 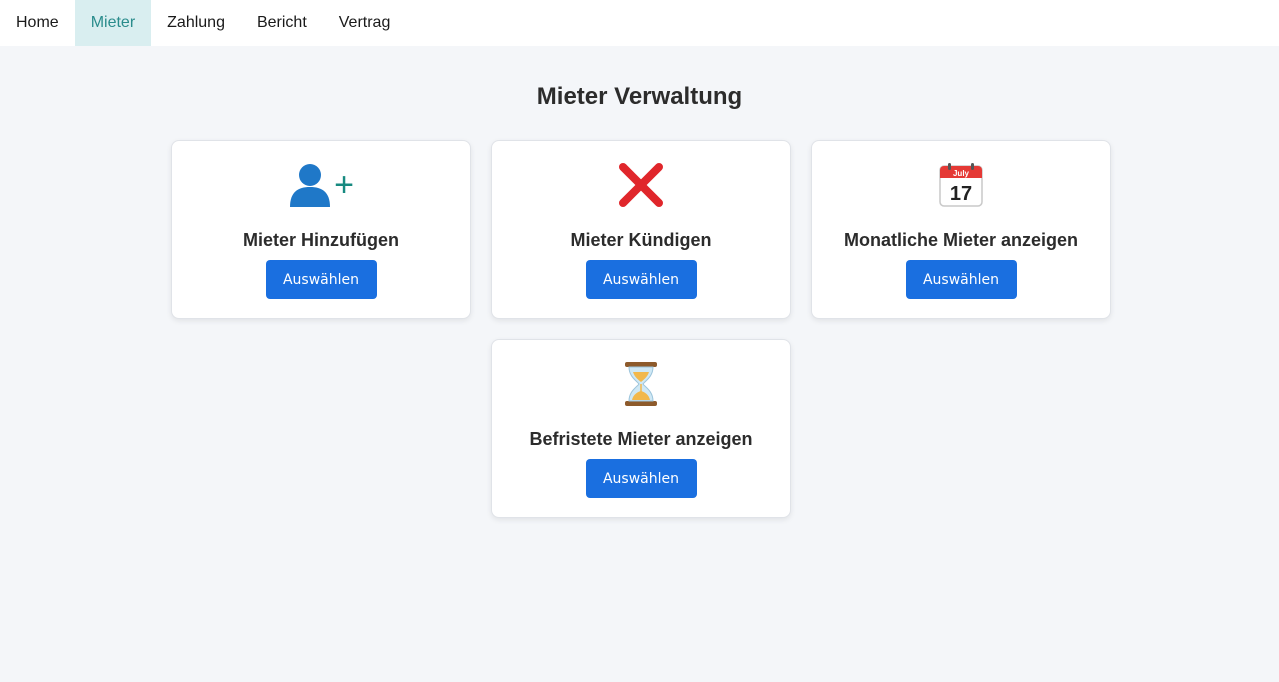 What do you see at coordinates (321, 240) in the screenshot?
I see `card-label: Mieter Hinzufügen` at bounding box center [321, 240].